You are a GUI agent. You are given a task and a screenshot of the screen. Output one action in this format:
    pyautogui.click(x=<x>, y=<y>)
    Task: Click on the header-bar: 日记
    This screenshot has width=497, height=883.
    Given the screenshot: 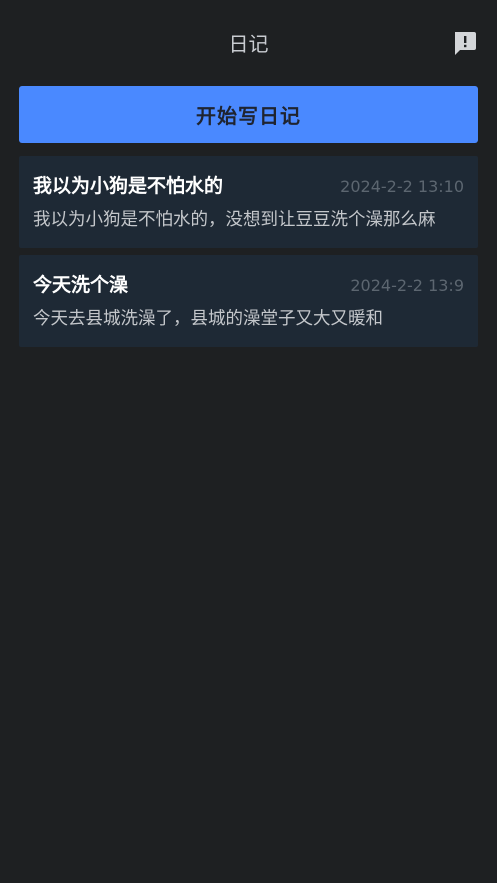 What is the action you would take?
    pyautogui.click(x=248, y=43)
    